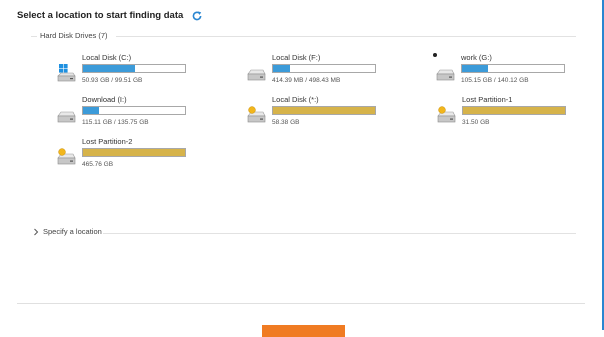 The width and height of the screenshot is (604, 337). Describe the element at coordinates (303, 331) in the screenshot. I see `scan-button` at that location.